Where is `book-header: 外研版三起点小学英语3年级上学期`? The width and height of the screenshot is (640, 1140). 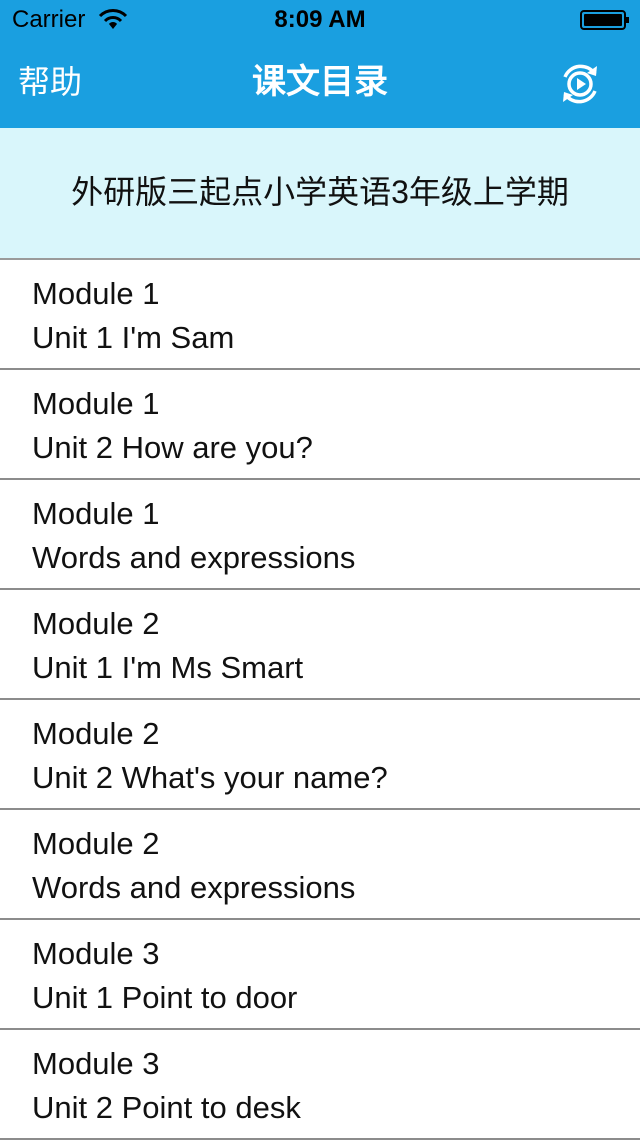 book-header: 外研版三起点小学英语3年级上学期 is located at coordinates (320, 194).